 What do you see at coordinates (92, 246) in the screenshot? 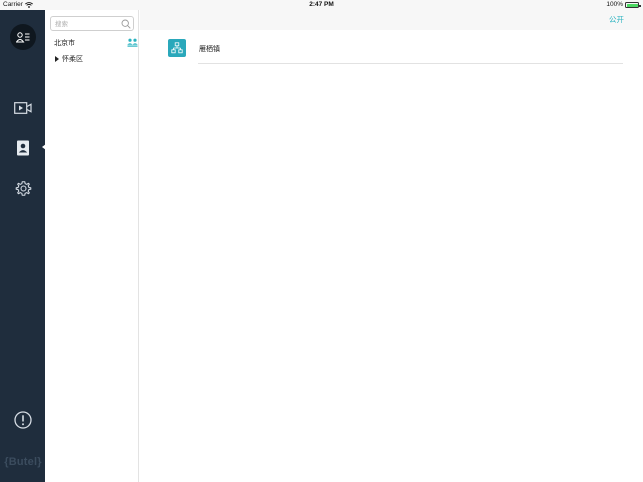
I see `region-tree-panel: 北京市 怀柔区` at bounding box center [92, 246].